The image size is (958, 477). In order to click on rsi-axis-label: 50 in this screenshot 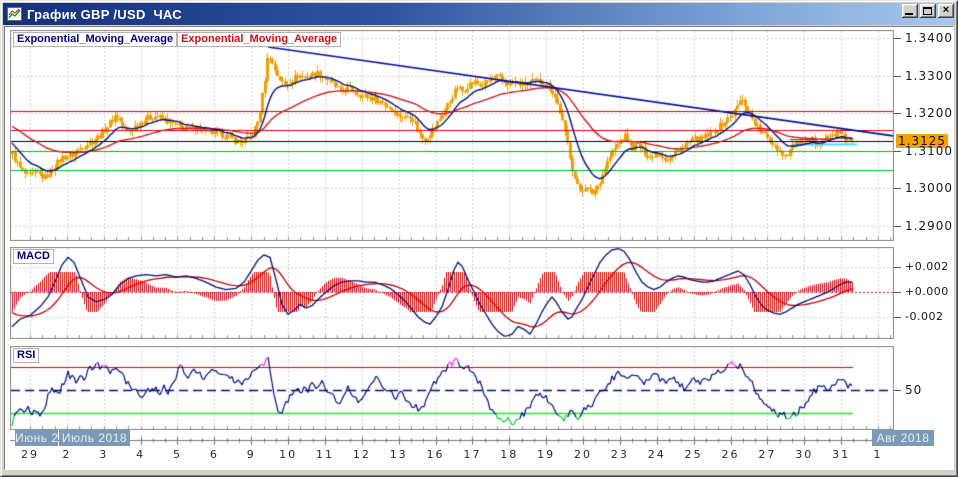, I will do `click(914, 390)`.